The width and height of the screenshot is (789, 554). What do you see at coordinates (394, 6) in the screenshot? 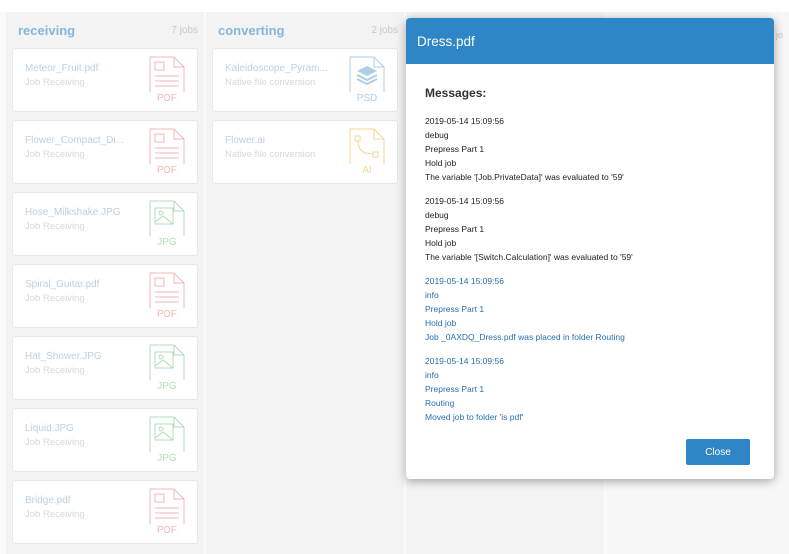
I see `top-bar` at bounding box center [394, 6].